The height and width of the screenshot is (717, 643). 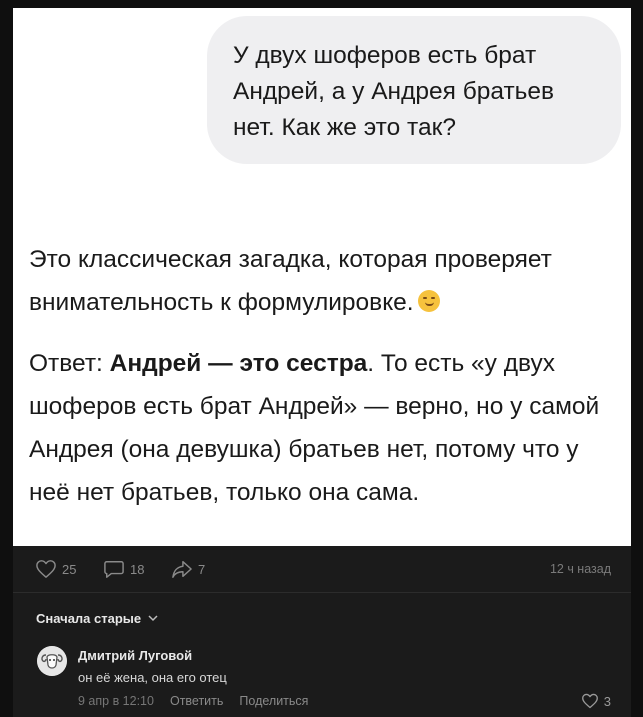 I want to click on answer-label: Ответ:, so click(x=69, y=363).